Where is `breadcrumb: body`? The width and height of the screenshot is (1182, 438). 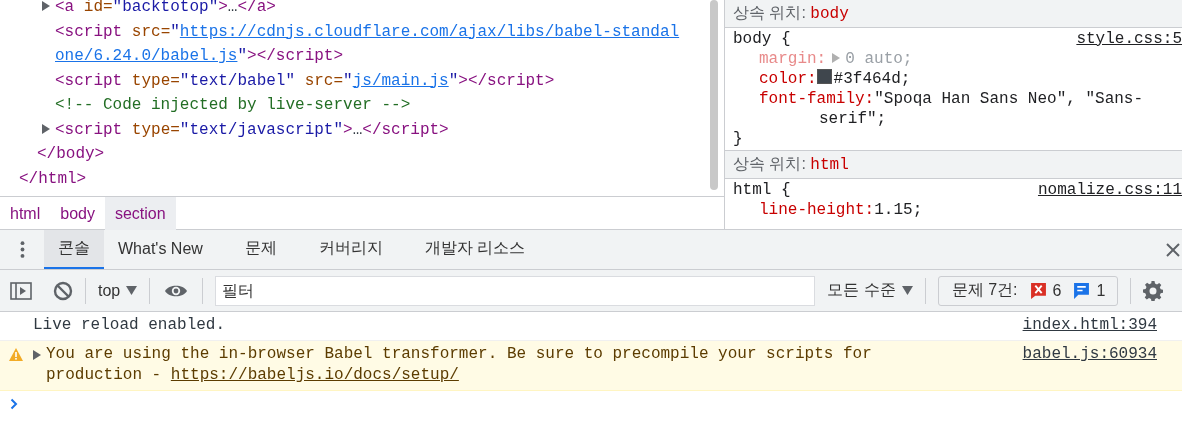 breadcrumb: body is located at coordinates (77, 213).